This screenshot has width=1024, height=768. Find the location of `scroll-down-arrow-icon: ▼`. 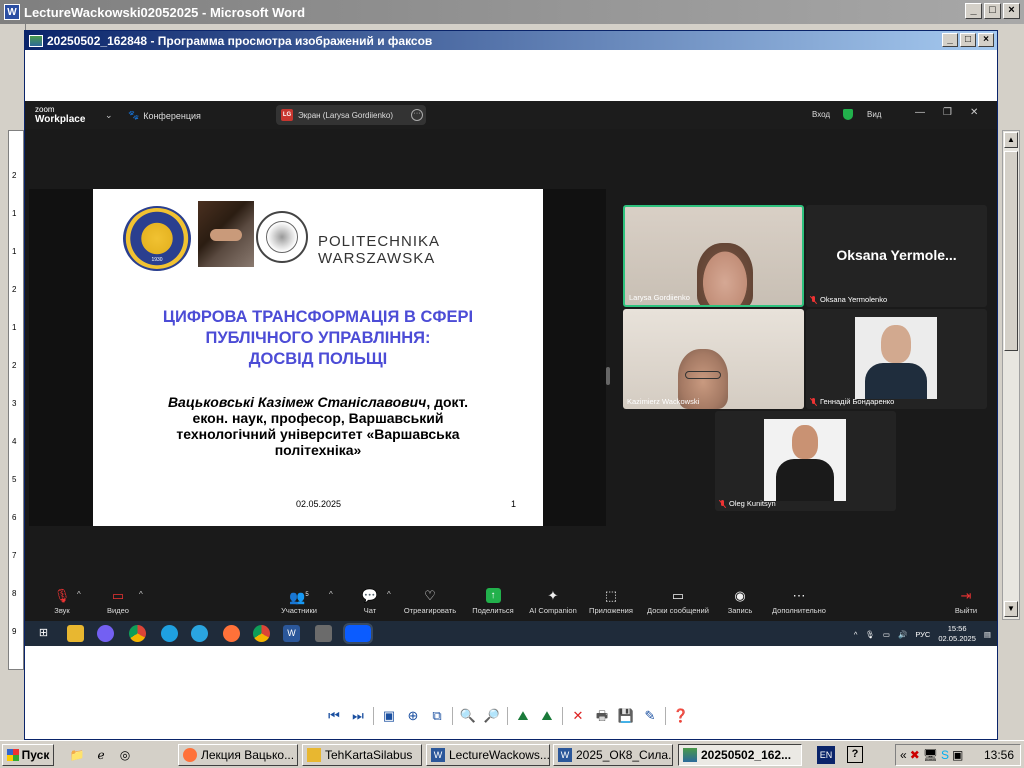

scroll-down-arrow-icon: ▼ is located at coordinates (1011, 609).